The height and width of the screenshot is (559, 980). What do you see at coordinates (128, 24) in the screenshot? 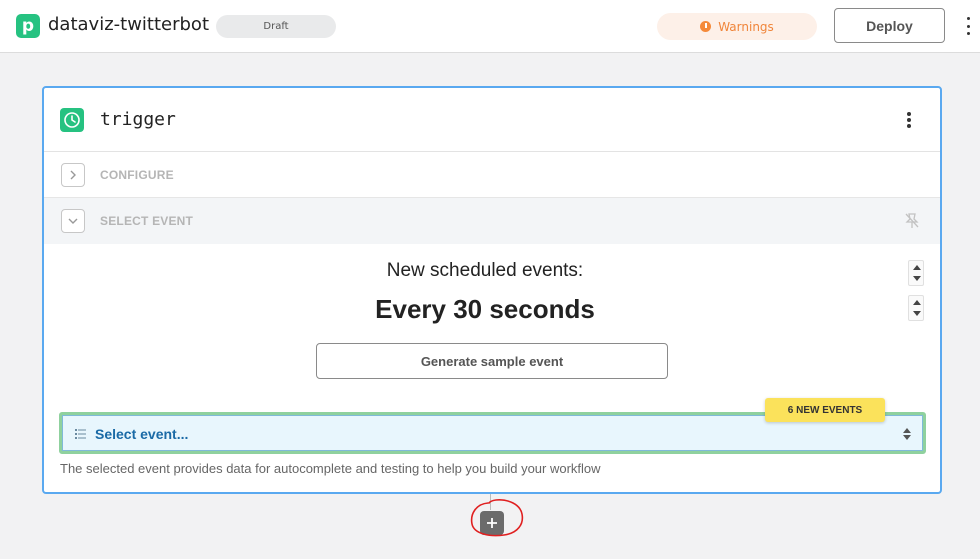
I see `workflow-title: dataviz-twitterbot` at bounding box center [128, 24].